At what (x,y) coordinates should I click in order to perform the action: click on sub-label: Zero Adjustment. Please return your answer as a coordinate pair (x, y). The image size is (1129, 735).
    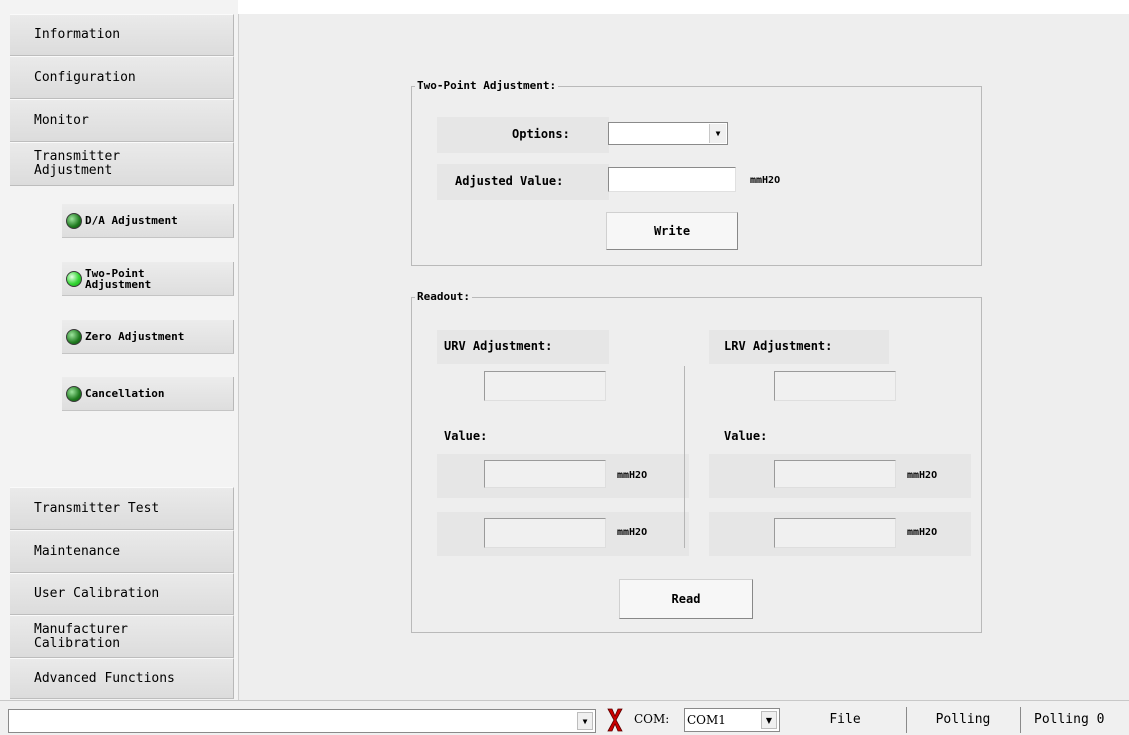
    Looking at the image, I should click on (135, 336).